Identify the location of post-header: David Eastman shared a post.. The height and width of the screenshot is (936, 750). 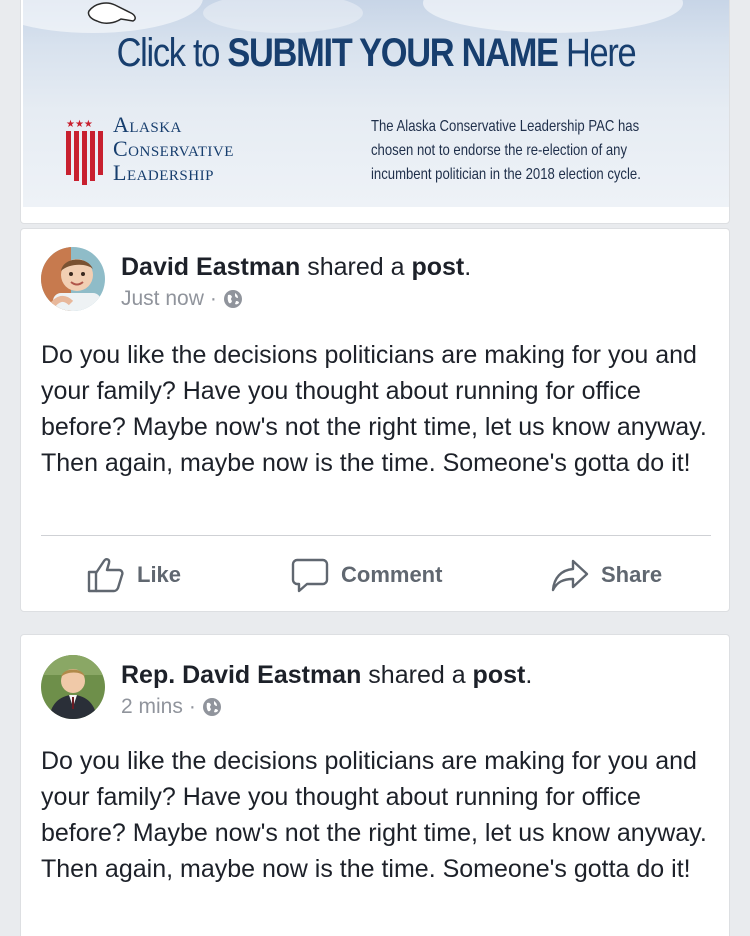
(296, 267).